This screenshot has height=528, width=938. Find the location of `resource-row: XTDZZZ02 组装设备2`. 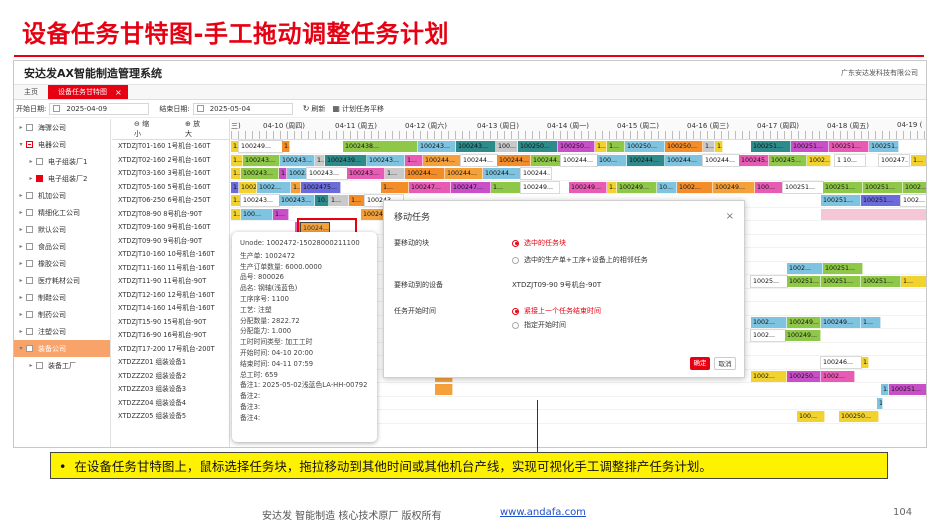

resource-row: XTDZZZ02 组装设备2 is located at coordinates (170, 377).